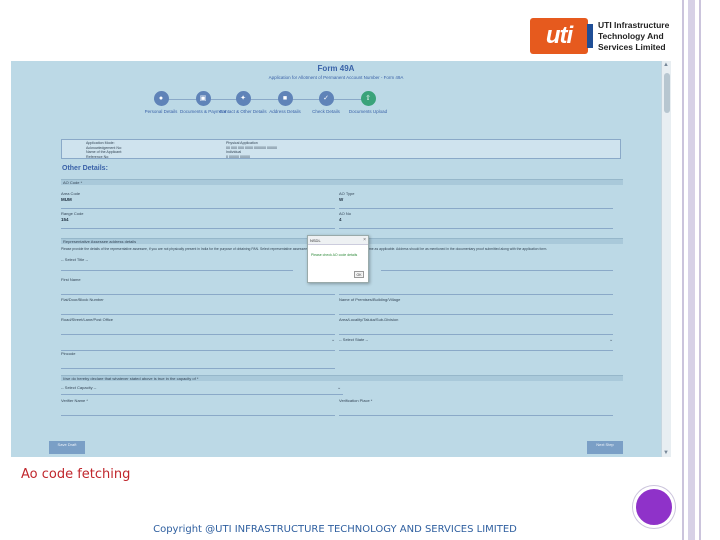  What do you see at coordinates (476, 220) in the screenshot?
I see `ao-no-field: AO No 4` at bounding box center [476, 220].